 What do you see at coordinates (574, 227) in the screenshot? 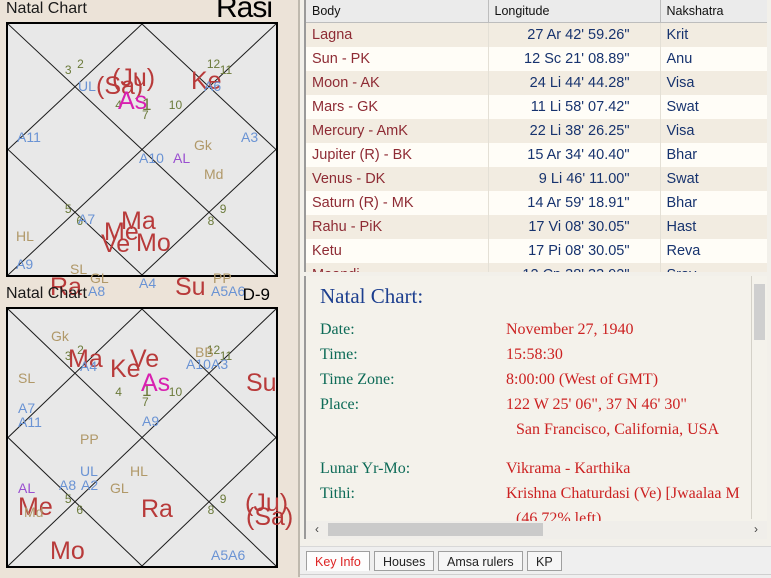
I see `cell-longitude: 17 Vi 08' 30.05"` at bounding box center [574, 227].